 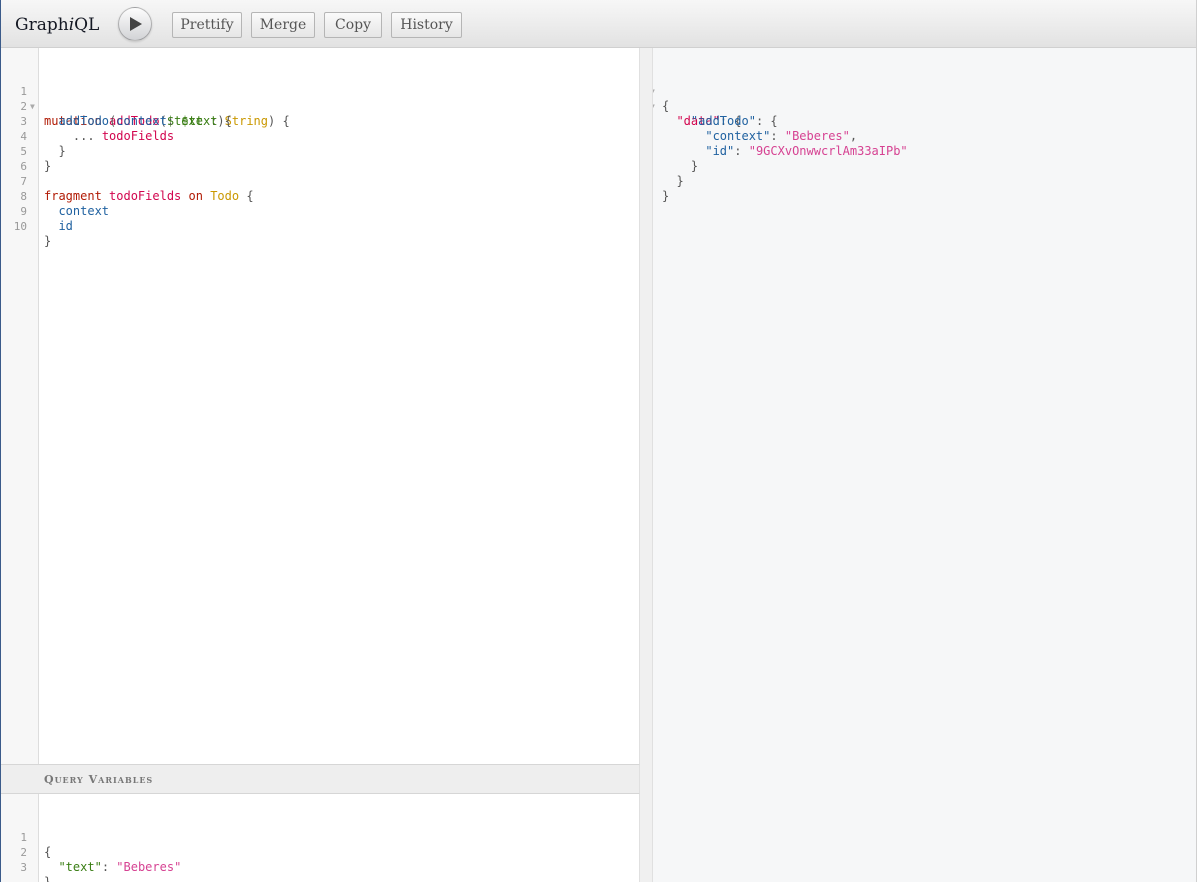 What do you see at coordinates (36, 845) in the screenshot?
I see `code-line: 1 {` at bounding box center [36, 845].